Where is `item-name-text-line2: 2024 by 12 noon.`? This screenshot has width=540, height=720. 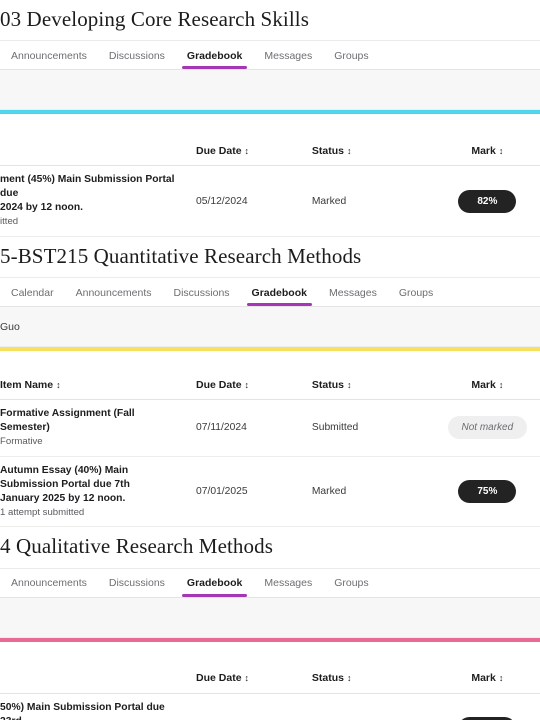
item-name-text-line2: 2024 by 12 noon. is located at coordinates (41, 208).